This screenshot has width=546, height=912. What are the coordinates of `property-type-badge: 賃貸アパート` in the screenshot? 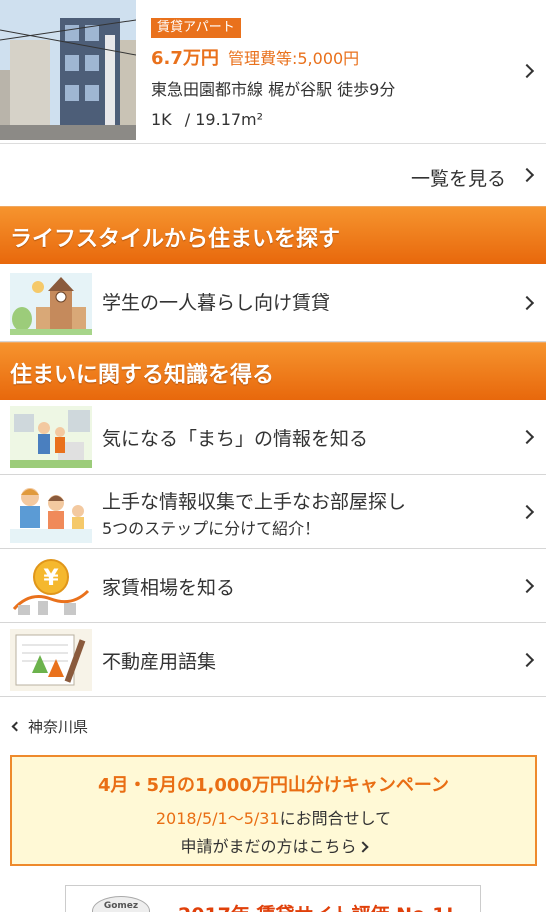 It's located at (196, 28).